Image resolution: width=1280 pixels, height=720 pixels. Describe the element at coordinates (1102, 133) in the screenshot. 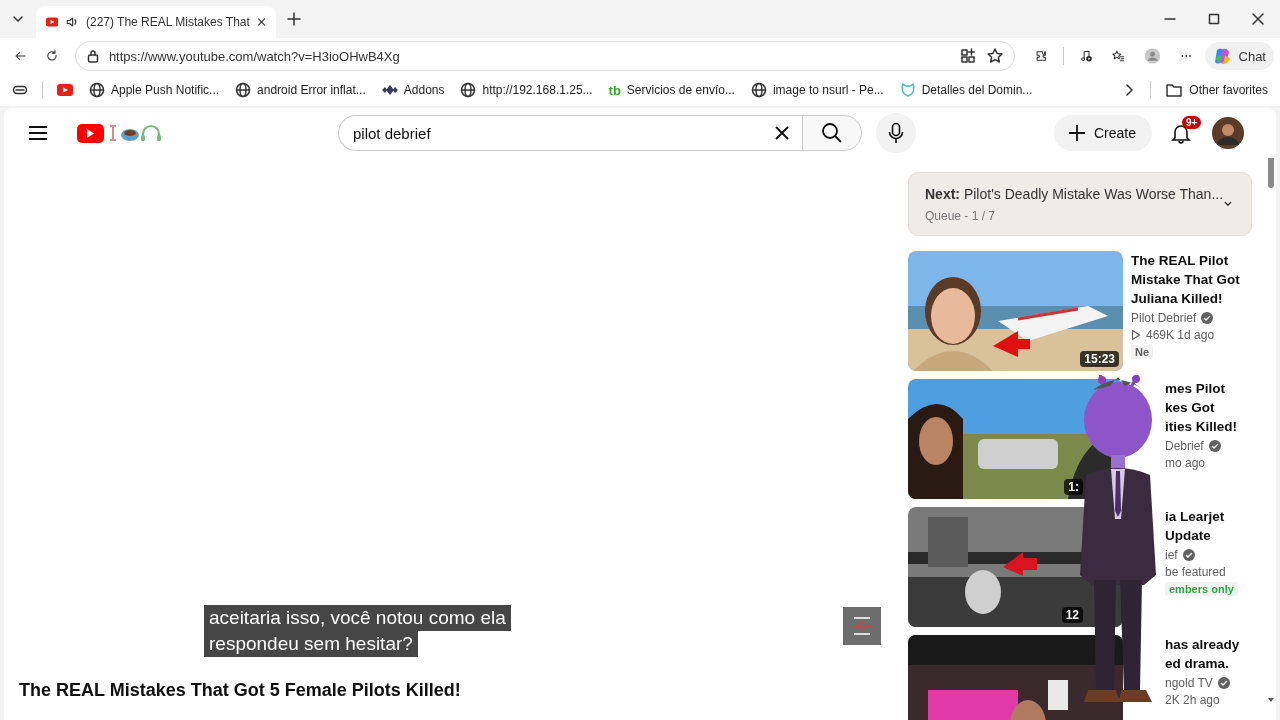

I see `create-button: Create` at that location.